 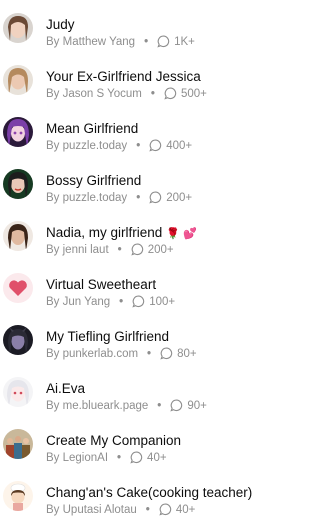 I want to click on item-meta: By Jason S Yocum • 500+, so click(x=126, y=93).